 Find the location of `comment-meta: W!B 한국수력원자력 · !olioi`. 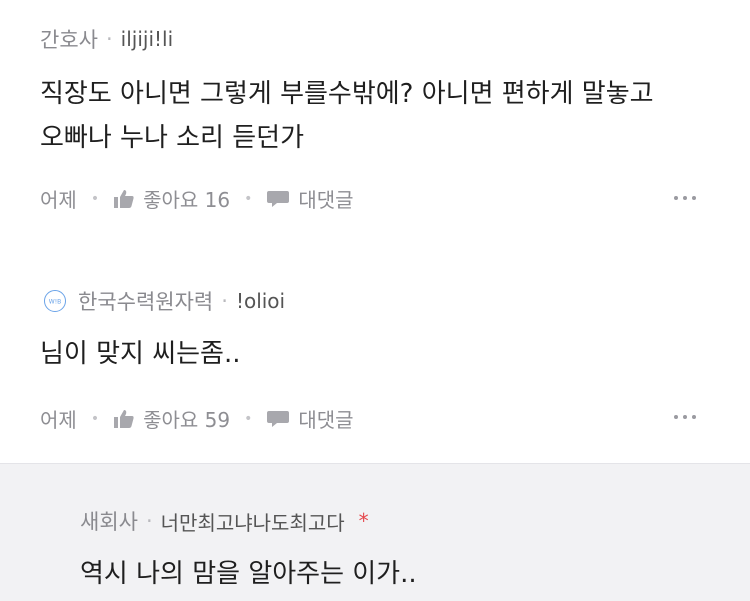

comment-meta: W!B 한국수력원자력 · !olioi is located at coordinates (164, 301).